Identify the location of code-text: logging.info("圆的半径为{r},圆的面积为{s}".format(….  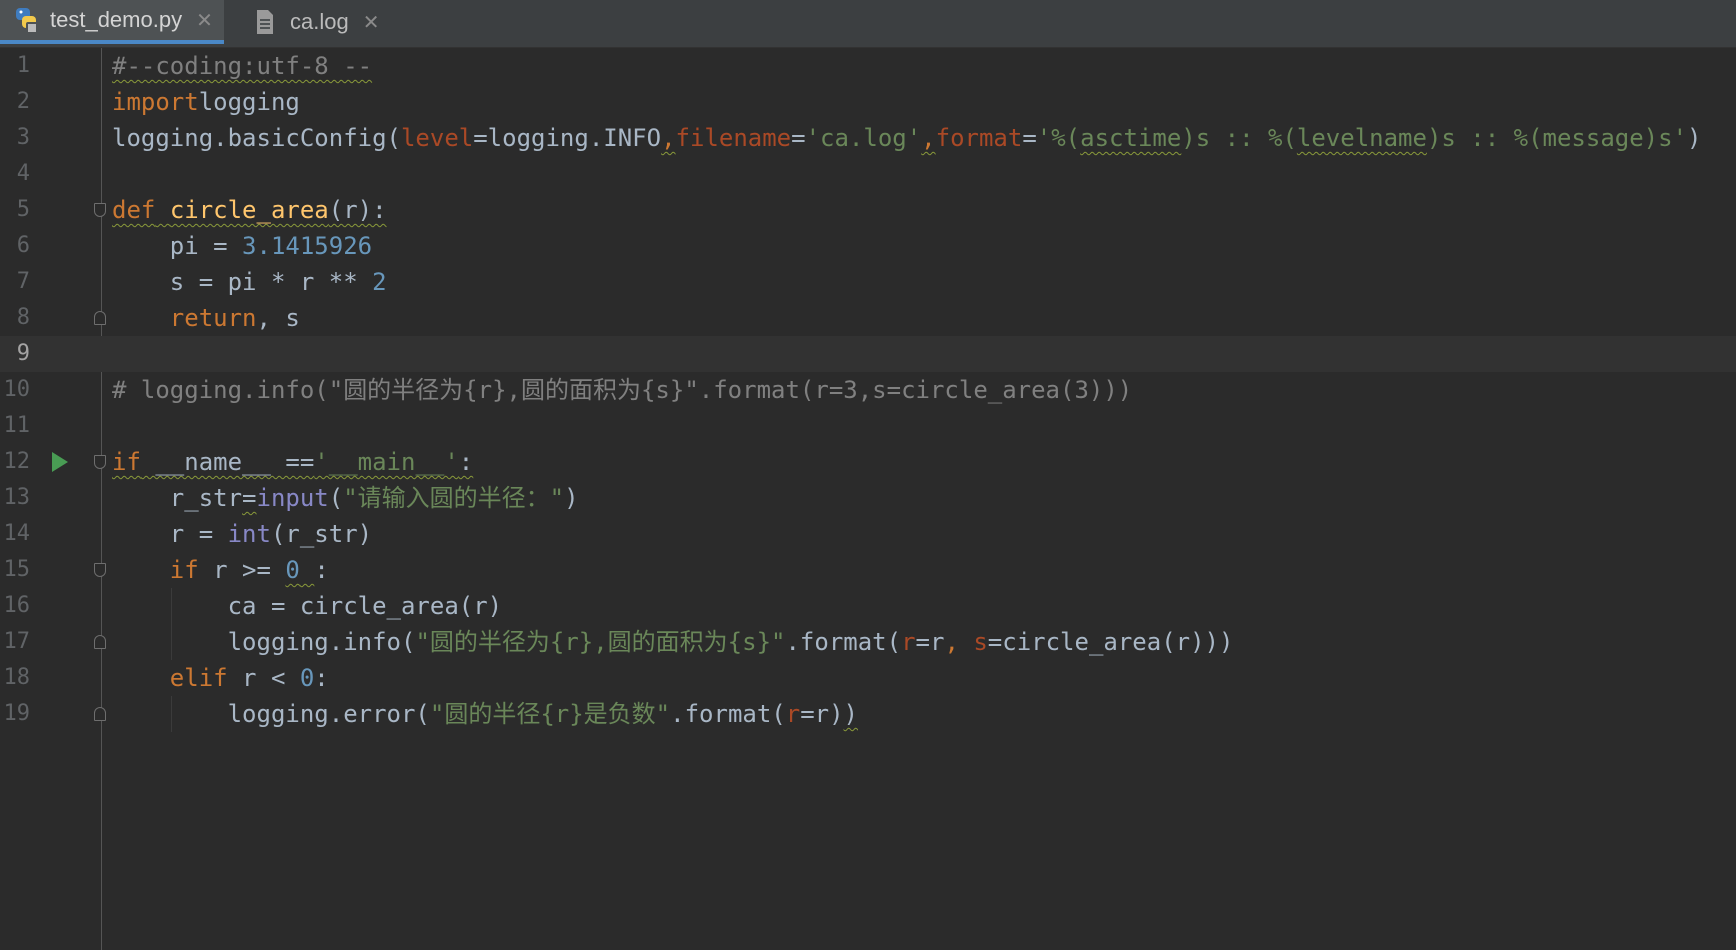
(673, 642).